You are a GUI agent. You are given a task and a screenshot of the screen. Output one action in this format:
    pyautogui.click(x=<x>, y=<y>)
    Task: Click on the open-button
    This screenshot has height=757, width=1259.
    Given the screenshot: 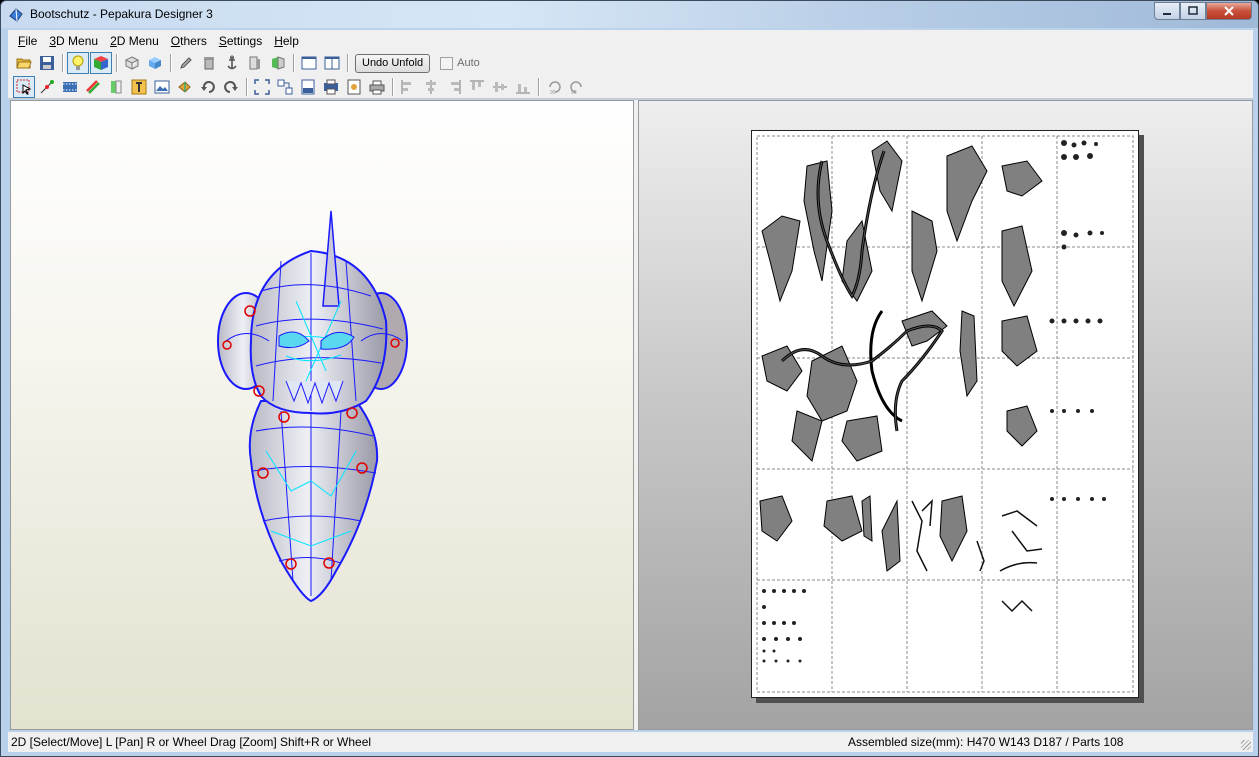 What is the action you would take?
    pyautogui.click(x=24, y=63)
    